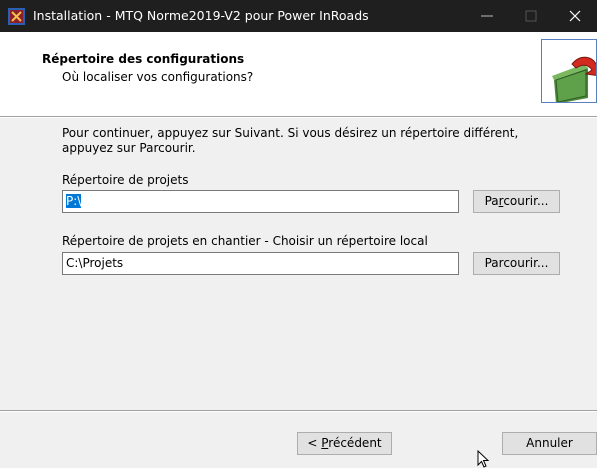  What do you see at coordinates (143, 59) in the screenshot?
I see `page-title: Répertoire des configurations` at bounding box center [143, 59].